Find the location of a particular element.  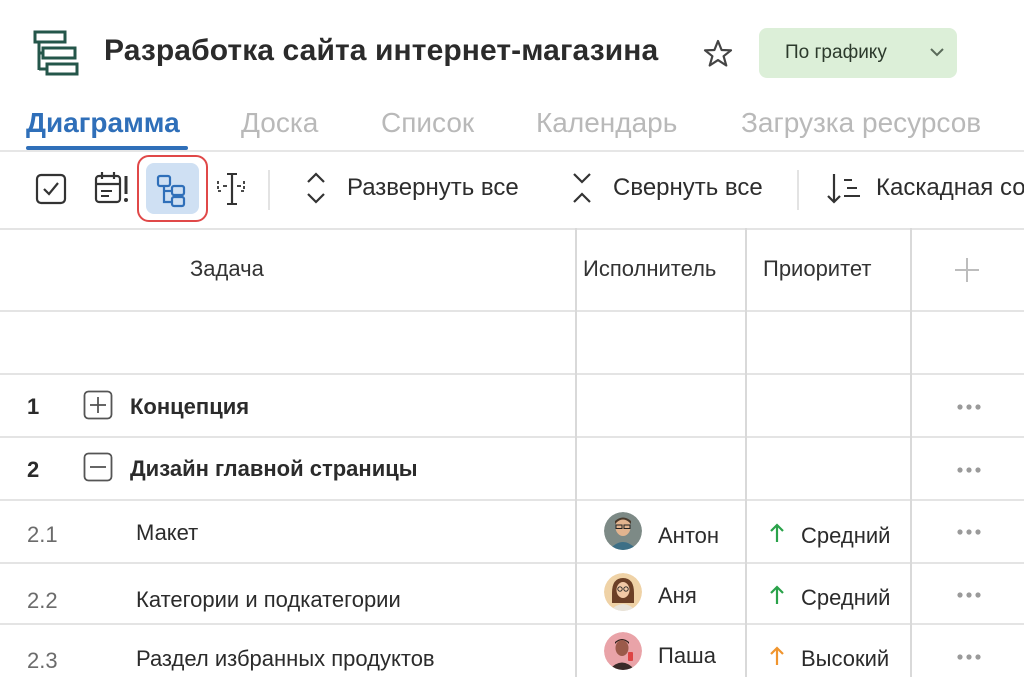

expand-vertical-icon is located at coordinates (318, 188).